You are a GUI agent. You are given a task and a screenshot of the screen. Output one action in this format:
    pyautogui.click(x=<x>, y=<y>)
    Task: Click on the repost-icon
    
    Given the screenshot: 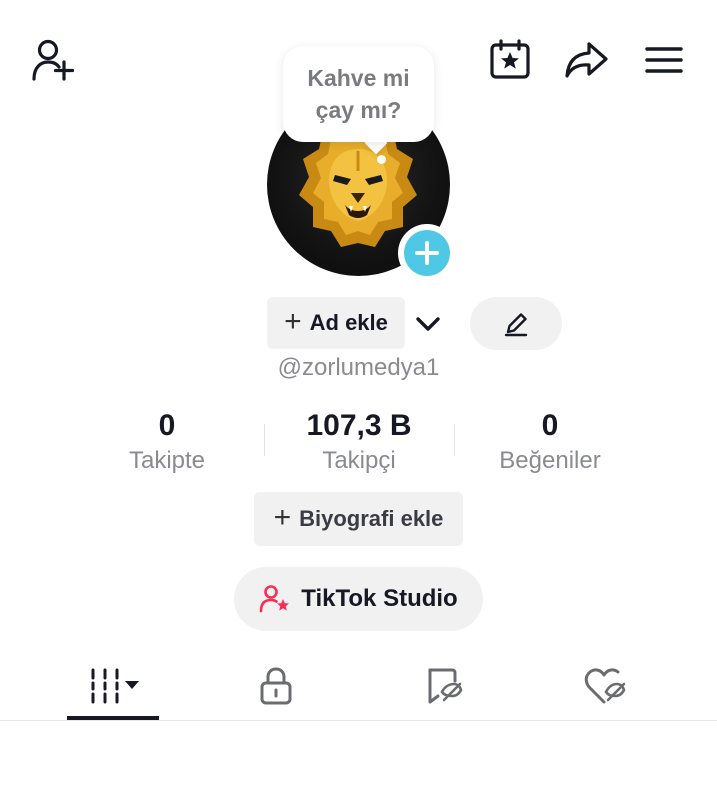 What is the action you would take?
    pyautogui.click(x=445, y=686)
    